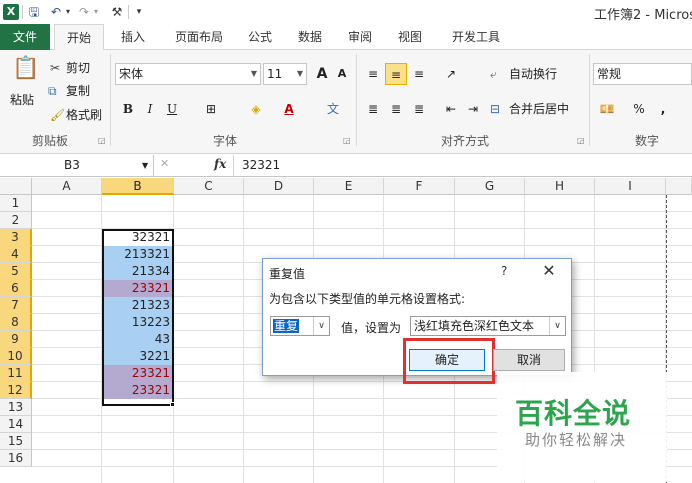  Describe the element at coordinates (260, 37) in the screenshot. I see `tab-formulas: 公式` at that location.